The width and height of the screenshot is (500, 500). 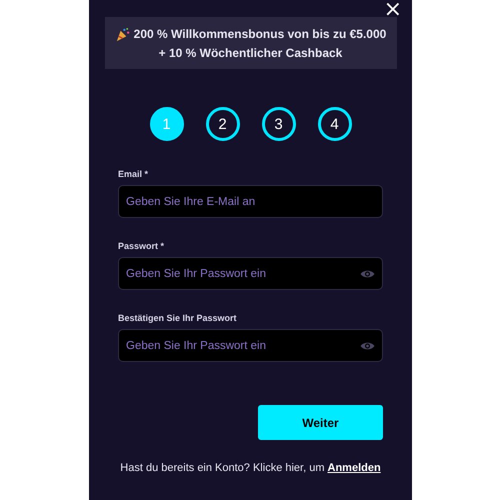 I want to click on party-popper-icon, so click(x=122, y=34).